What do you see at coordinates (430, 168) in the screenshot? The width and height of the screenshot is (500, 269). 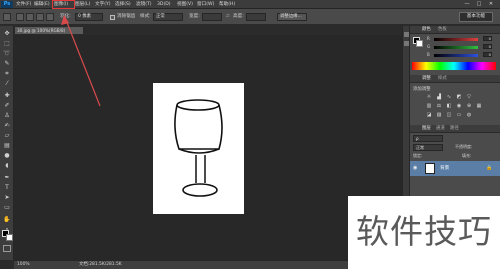 I see `layer-thumbnail` at bounding box center [430, 168].